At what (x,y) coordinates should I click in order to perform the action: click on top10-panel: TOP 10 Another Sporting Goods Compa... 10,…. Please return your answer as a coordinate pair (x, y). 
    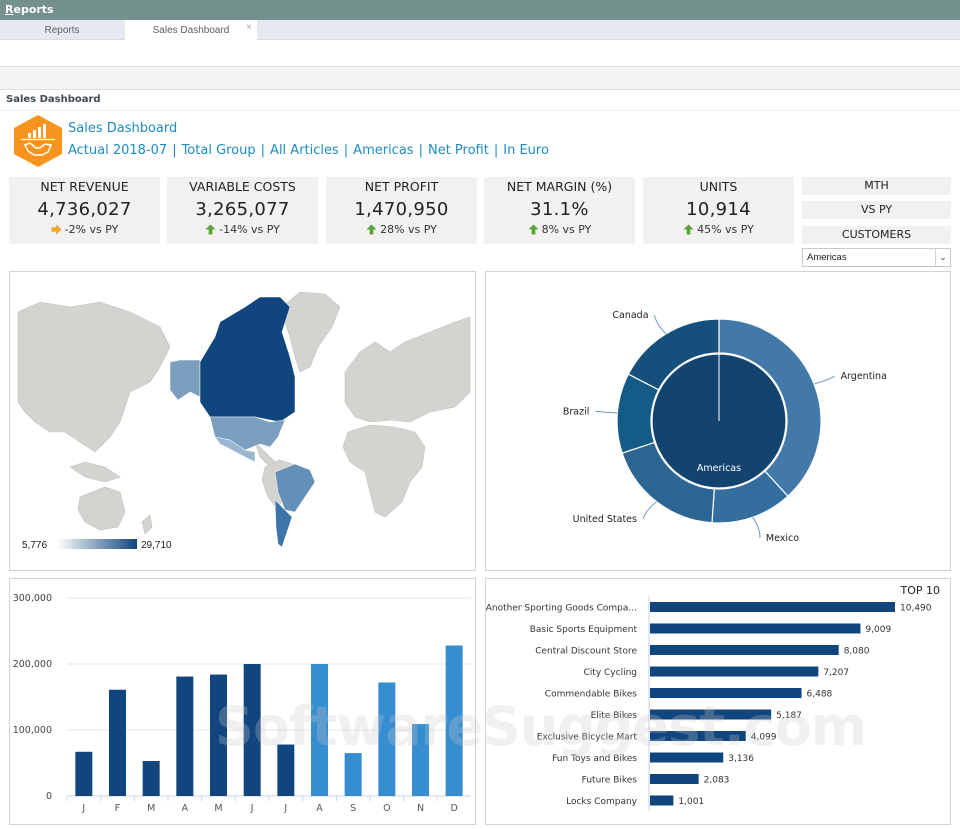
    Looking at the image, I should click on (718, 701).